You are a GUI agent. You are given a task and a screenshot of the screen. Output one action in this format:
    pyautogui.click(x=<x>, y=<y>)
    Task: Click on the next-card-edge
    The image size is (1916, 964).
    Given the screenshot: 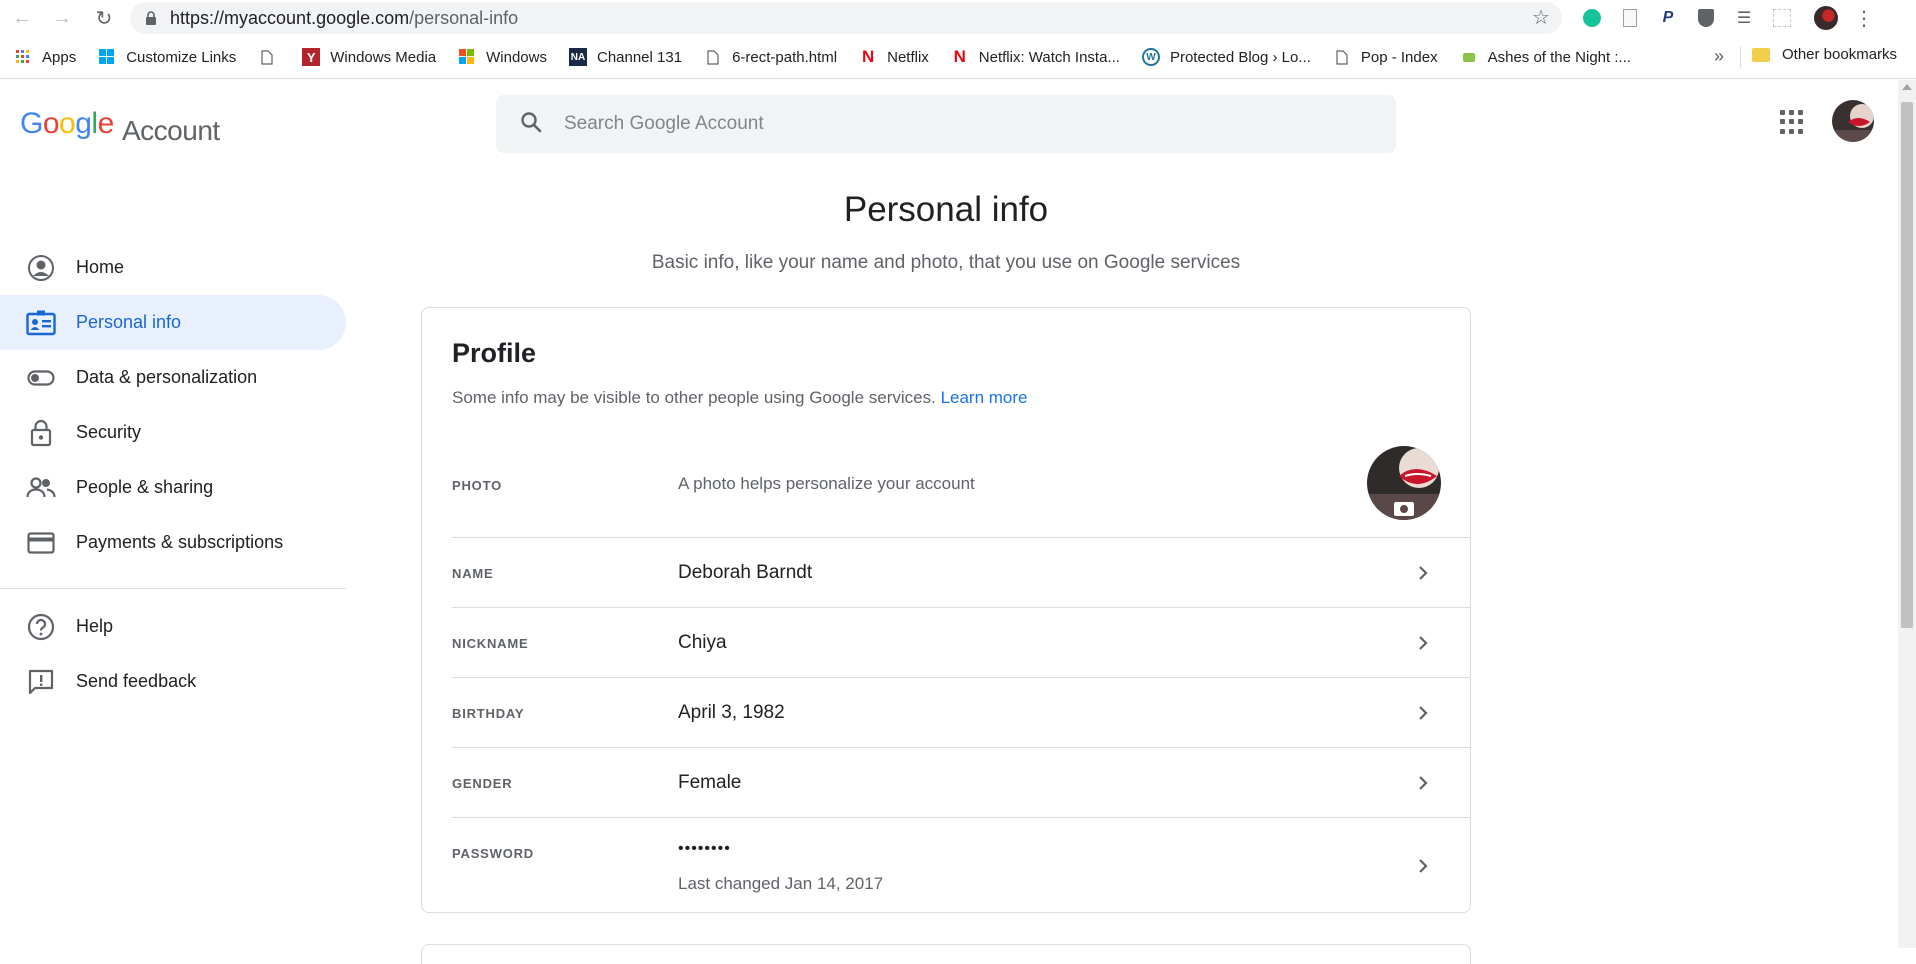 What is the action you would take?
    pyautogui.click(x=946, y=954)
    